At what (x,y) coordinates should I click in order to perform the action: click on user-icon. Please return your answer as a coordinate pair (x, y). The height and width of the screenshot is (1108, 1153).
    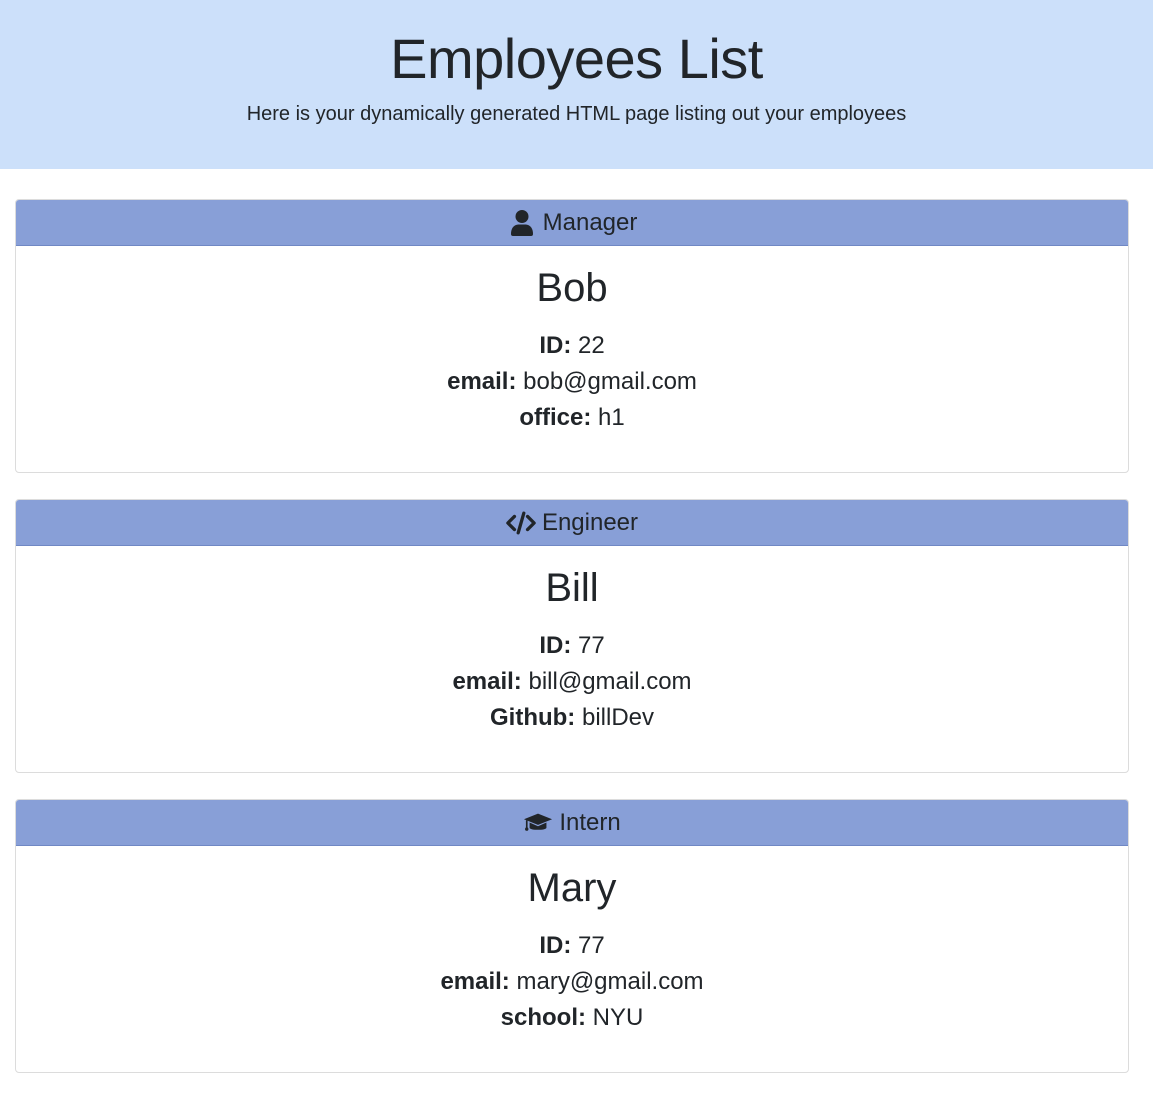
    Looking at the image, I should click on (522, 223).